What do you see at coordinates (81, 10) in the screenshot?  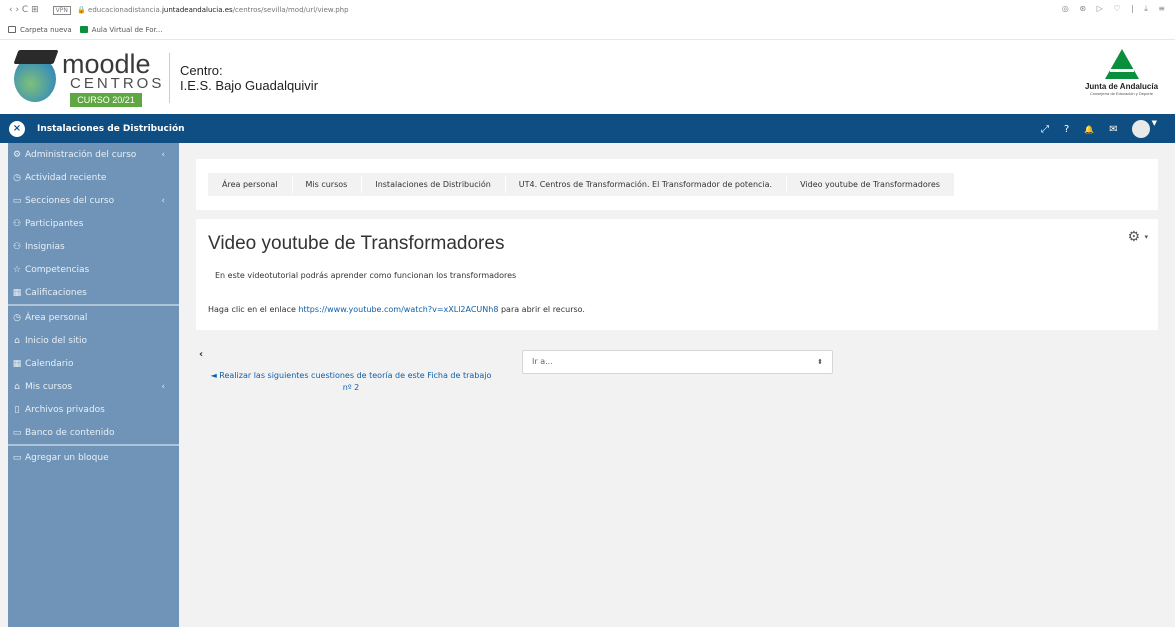 I see `lock-icon: 🔒` at bounding box center [81, 10].